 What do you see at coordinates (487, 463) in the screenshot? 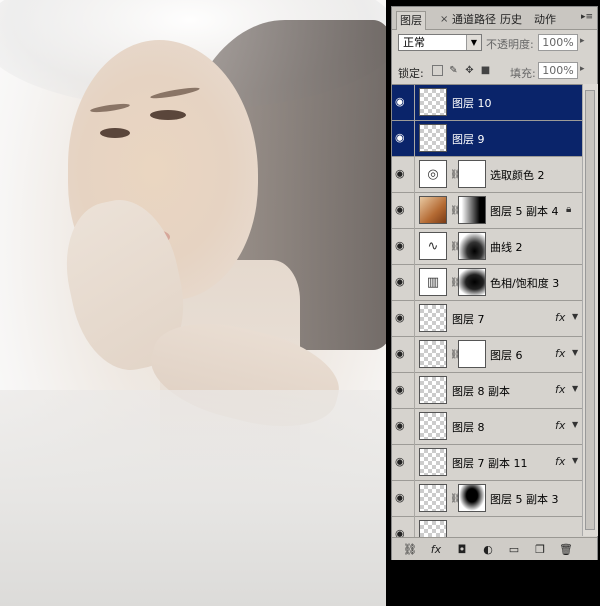
I see `layer-row: ◉ 图层 7 副本 11 fx ▼` at bounding box center [487, 463].